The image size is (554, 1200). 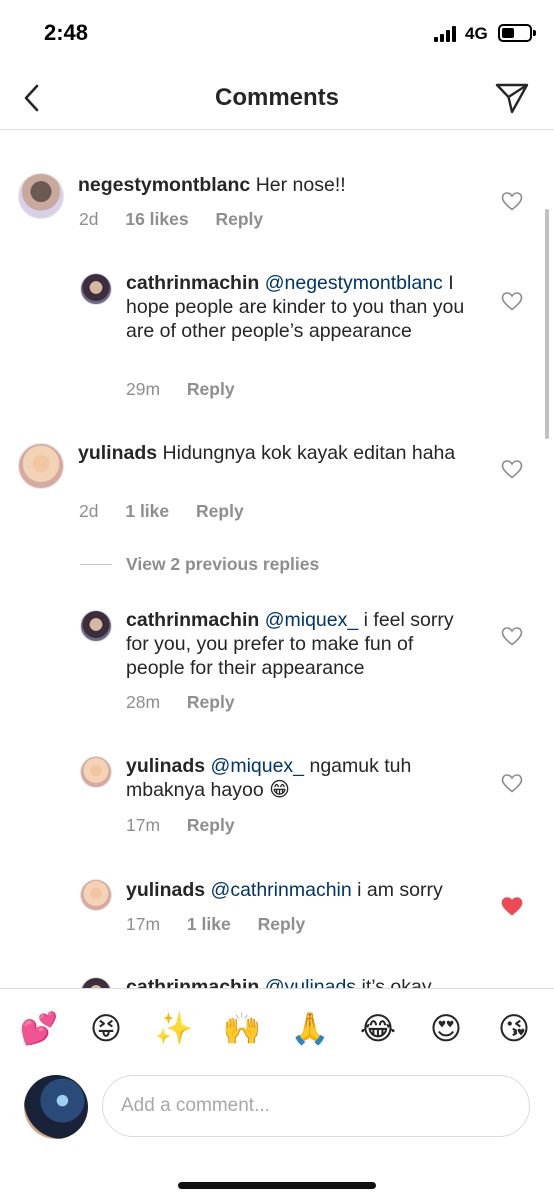 I want to click on comment-input, so click(x=316, y=1106).